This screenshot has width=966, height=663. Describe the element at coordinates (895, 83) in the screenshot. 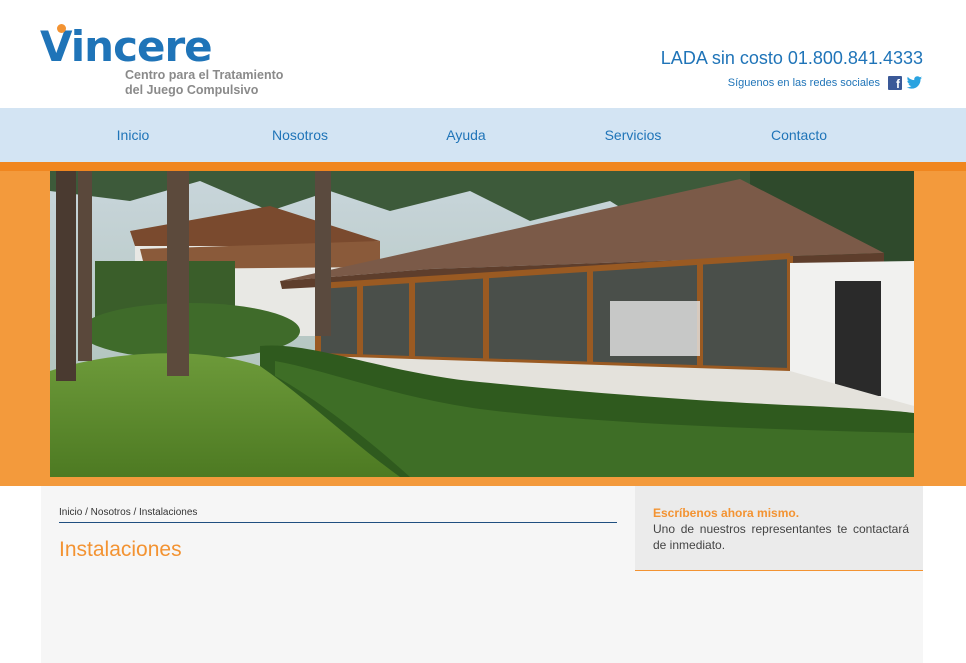

I see `facebook-icon: f` at that location.